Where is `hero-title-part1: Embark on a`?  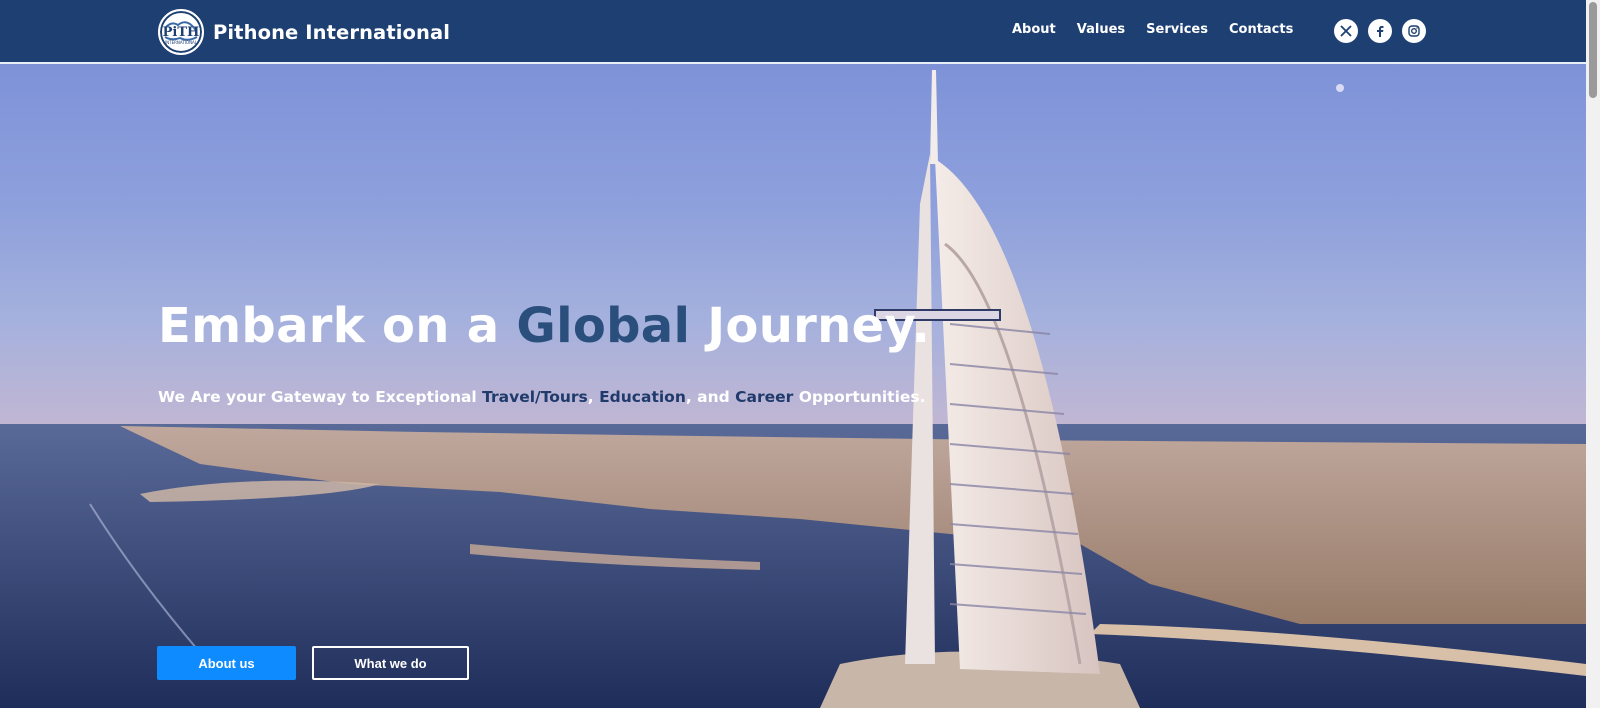
hero-title-part1: Embark on a is located at coordinates (337, 326).